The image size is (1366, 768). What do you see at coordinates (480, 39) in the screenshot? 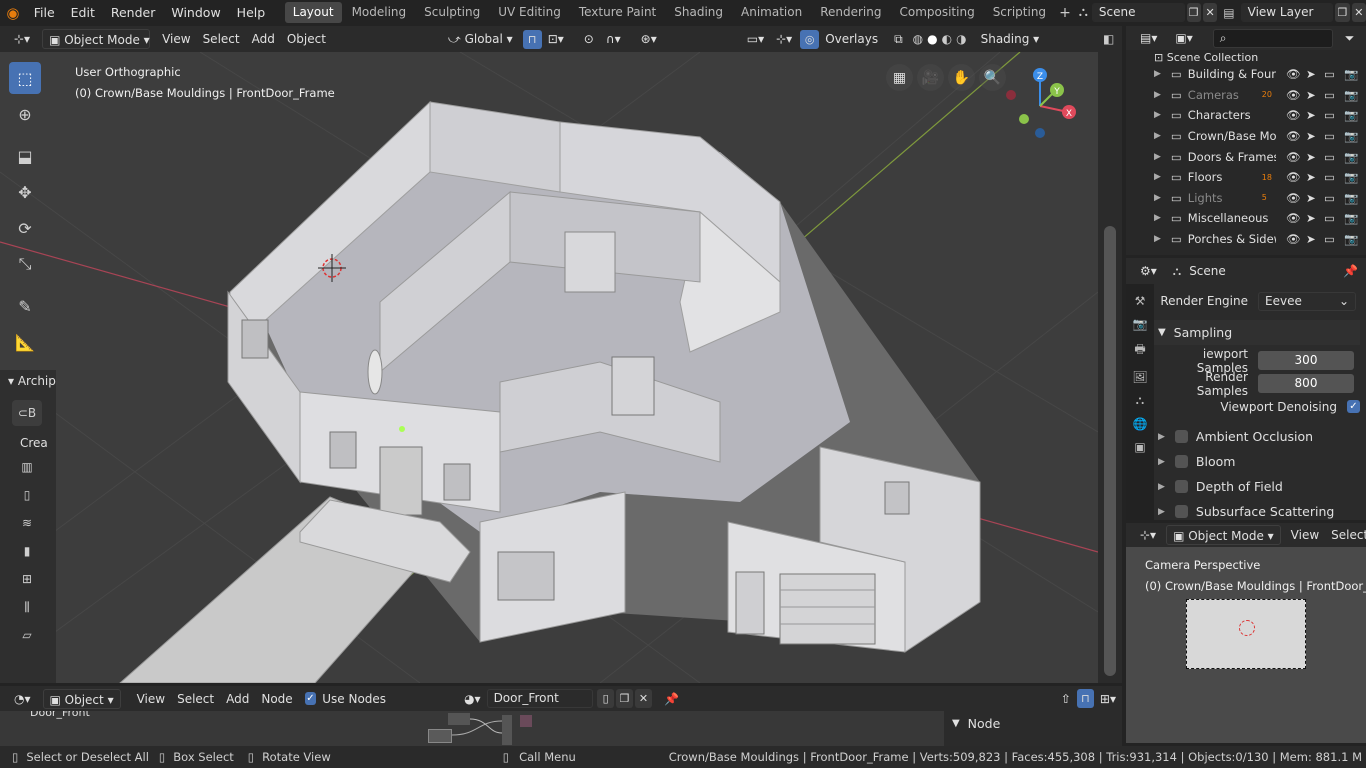
I see `orientation-select: ⤻ Global ▾` at bounding box center [480, 39].